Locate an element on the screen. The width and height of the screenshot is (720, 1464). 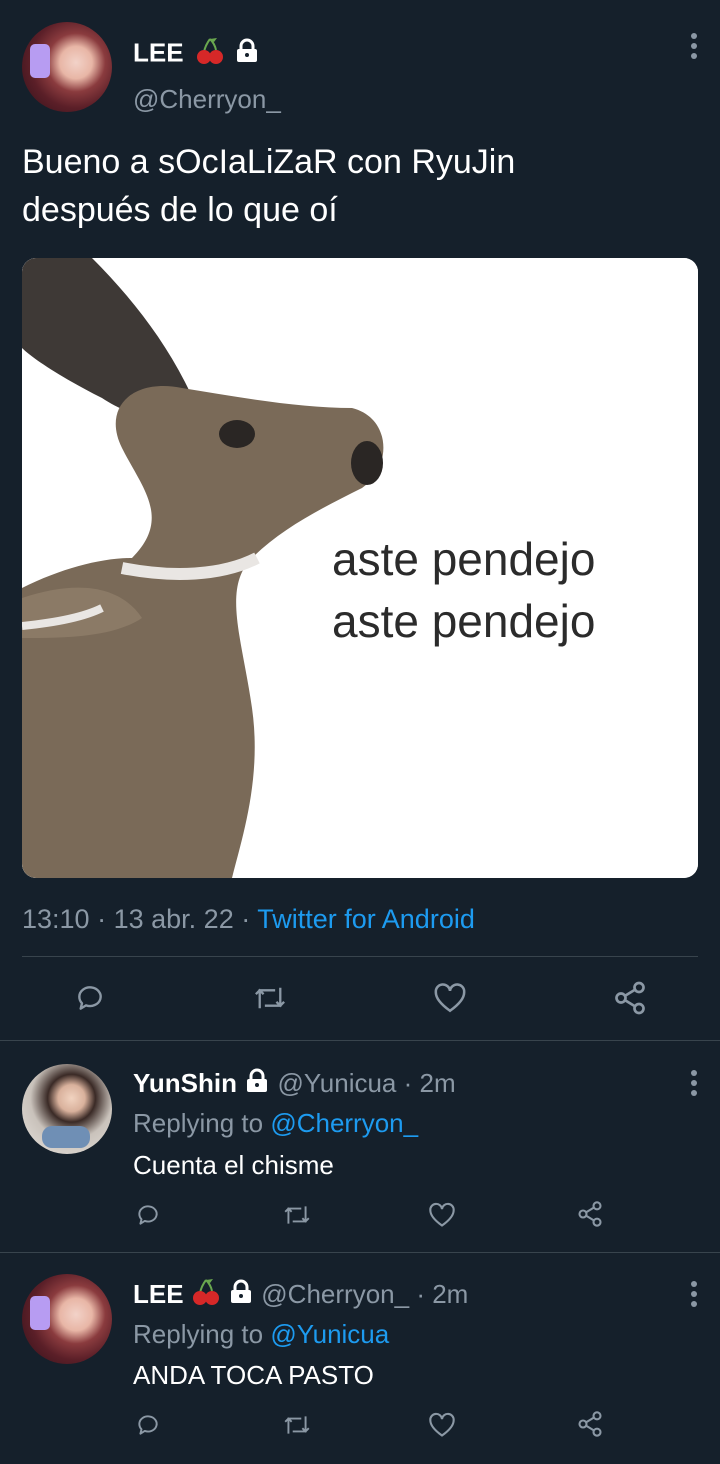
reply-author-name: LEE is located at coordinates (158, 1294).